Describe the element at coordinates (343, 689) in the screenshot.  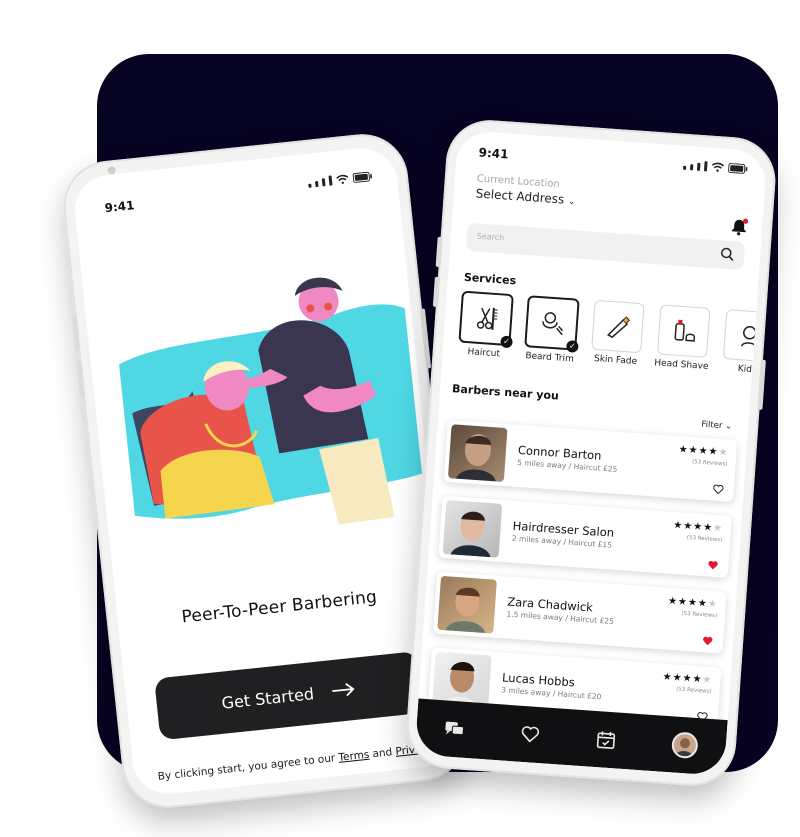
I see `arrow-right-icon` at that location.